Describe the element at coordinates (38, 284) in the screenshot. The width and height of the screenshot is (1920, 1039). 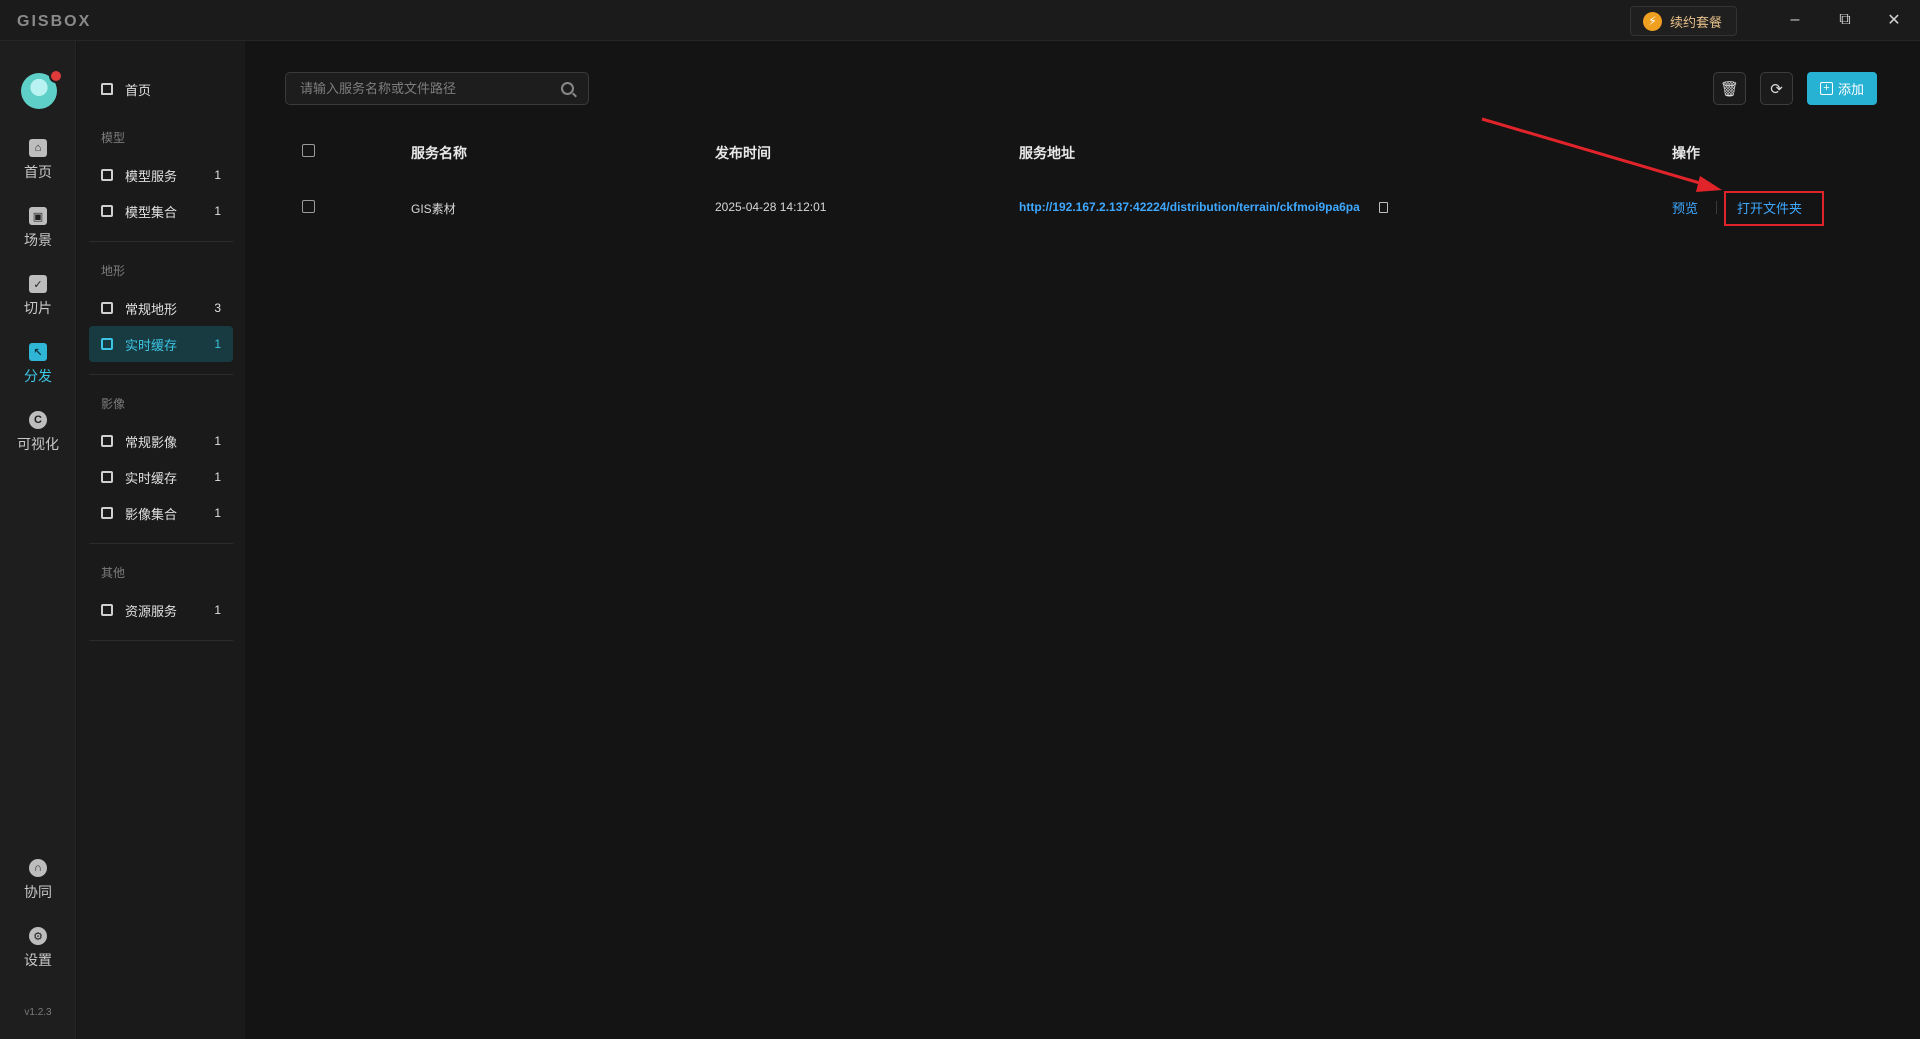
I see `slice-icon: ✓` at that location.